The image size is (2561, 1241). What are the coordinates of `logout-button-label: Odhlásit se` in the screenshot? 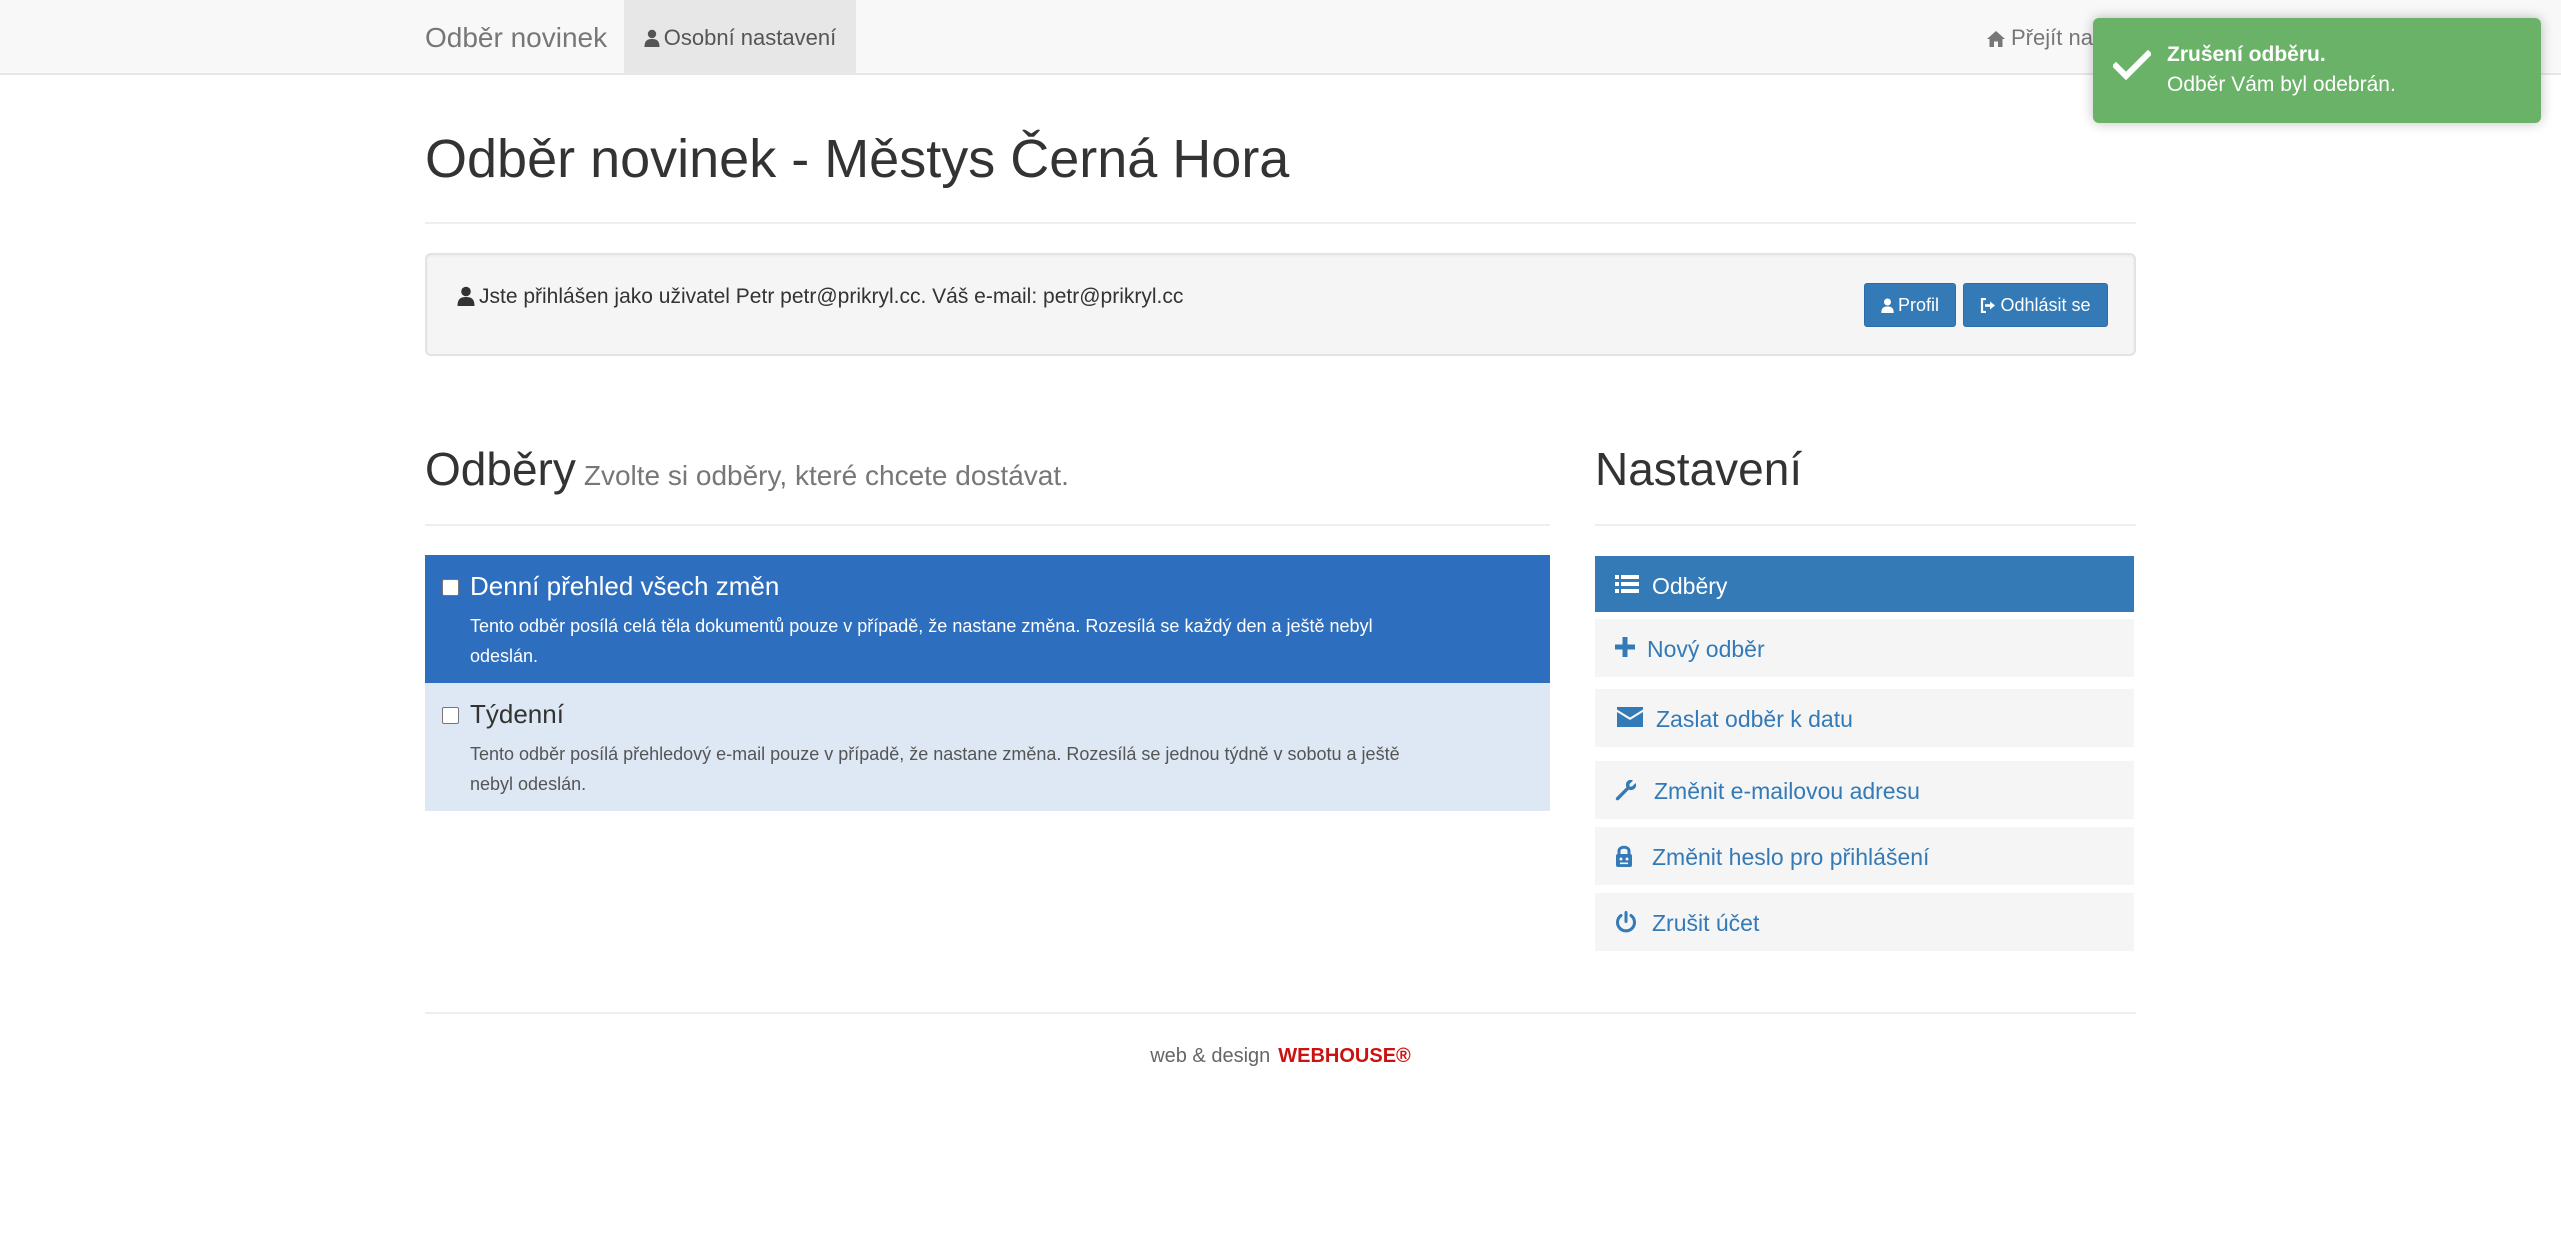 It's located at (2045, 305).